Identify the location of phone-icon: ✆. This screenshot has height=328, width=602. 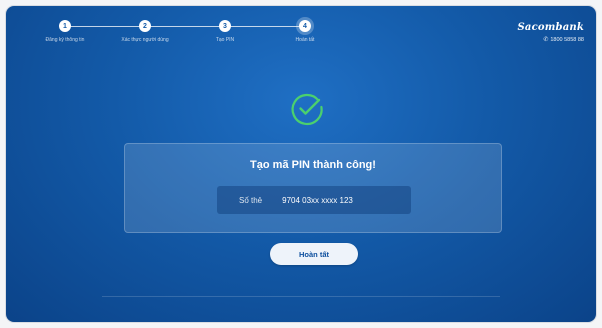
(546, 40).